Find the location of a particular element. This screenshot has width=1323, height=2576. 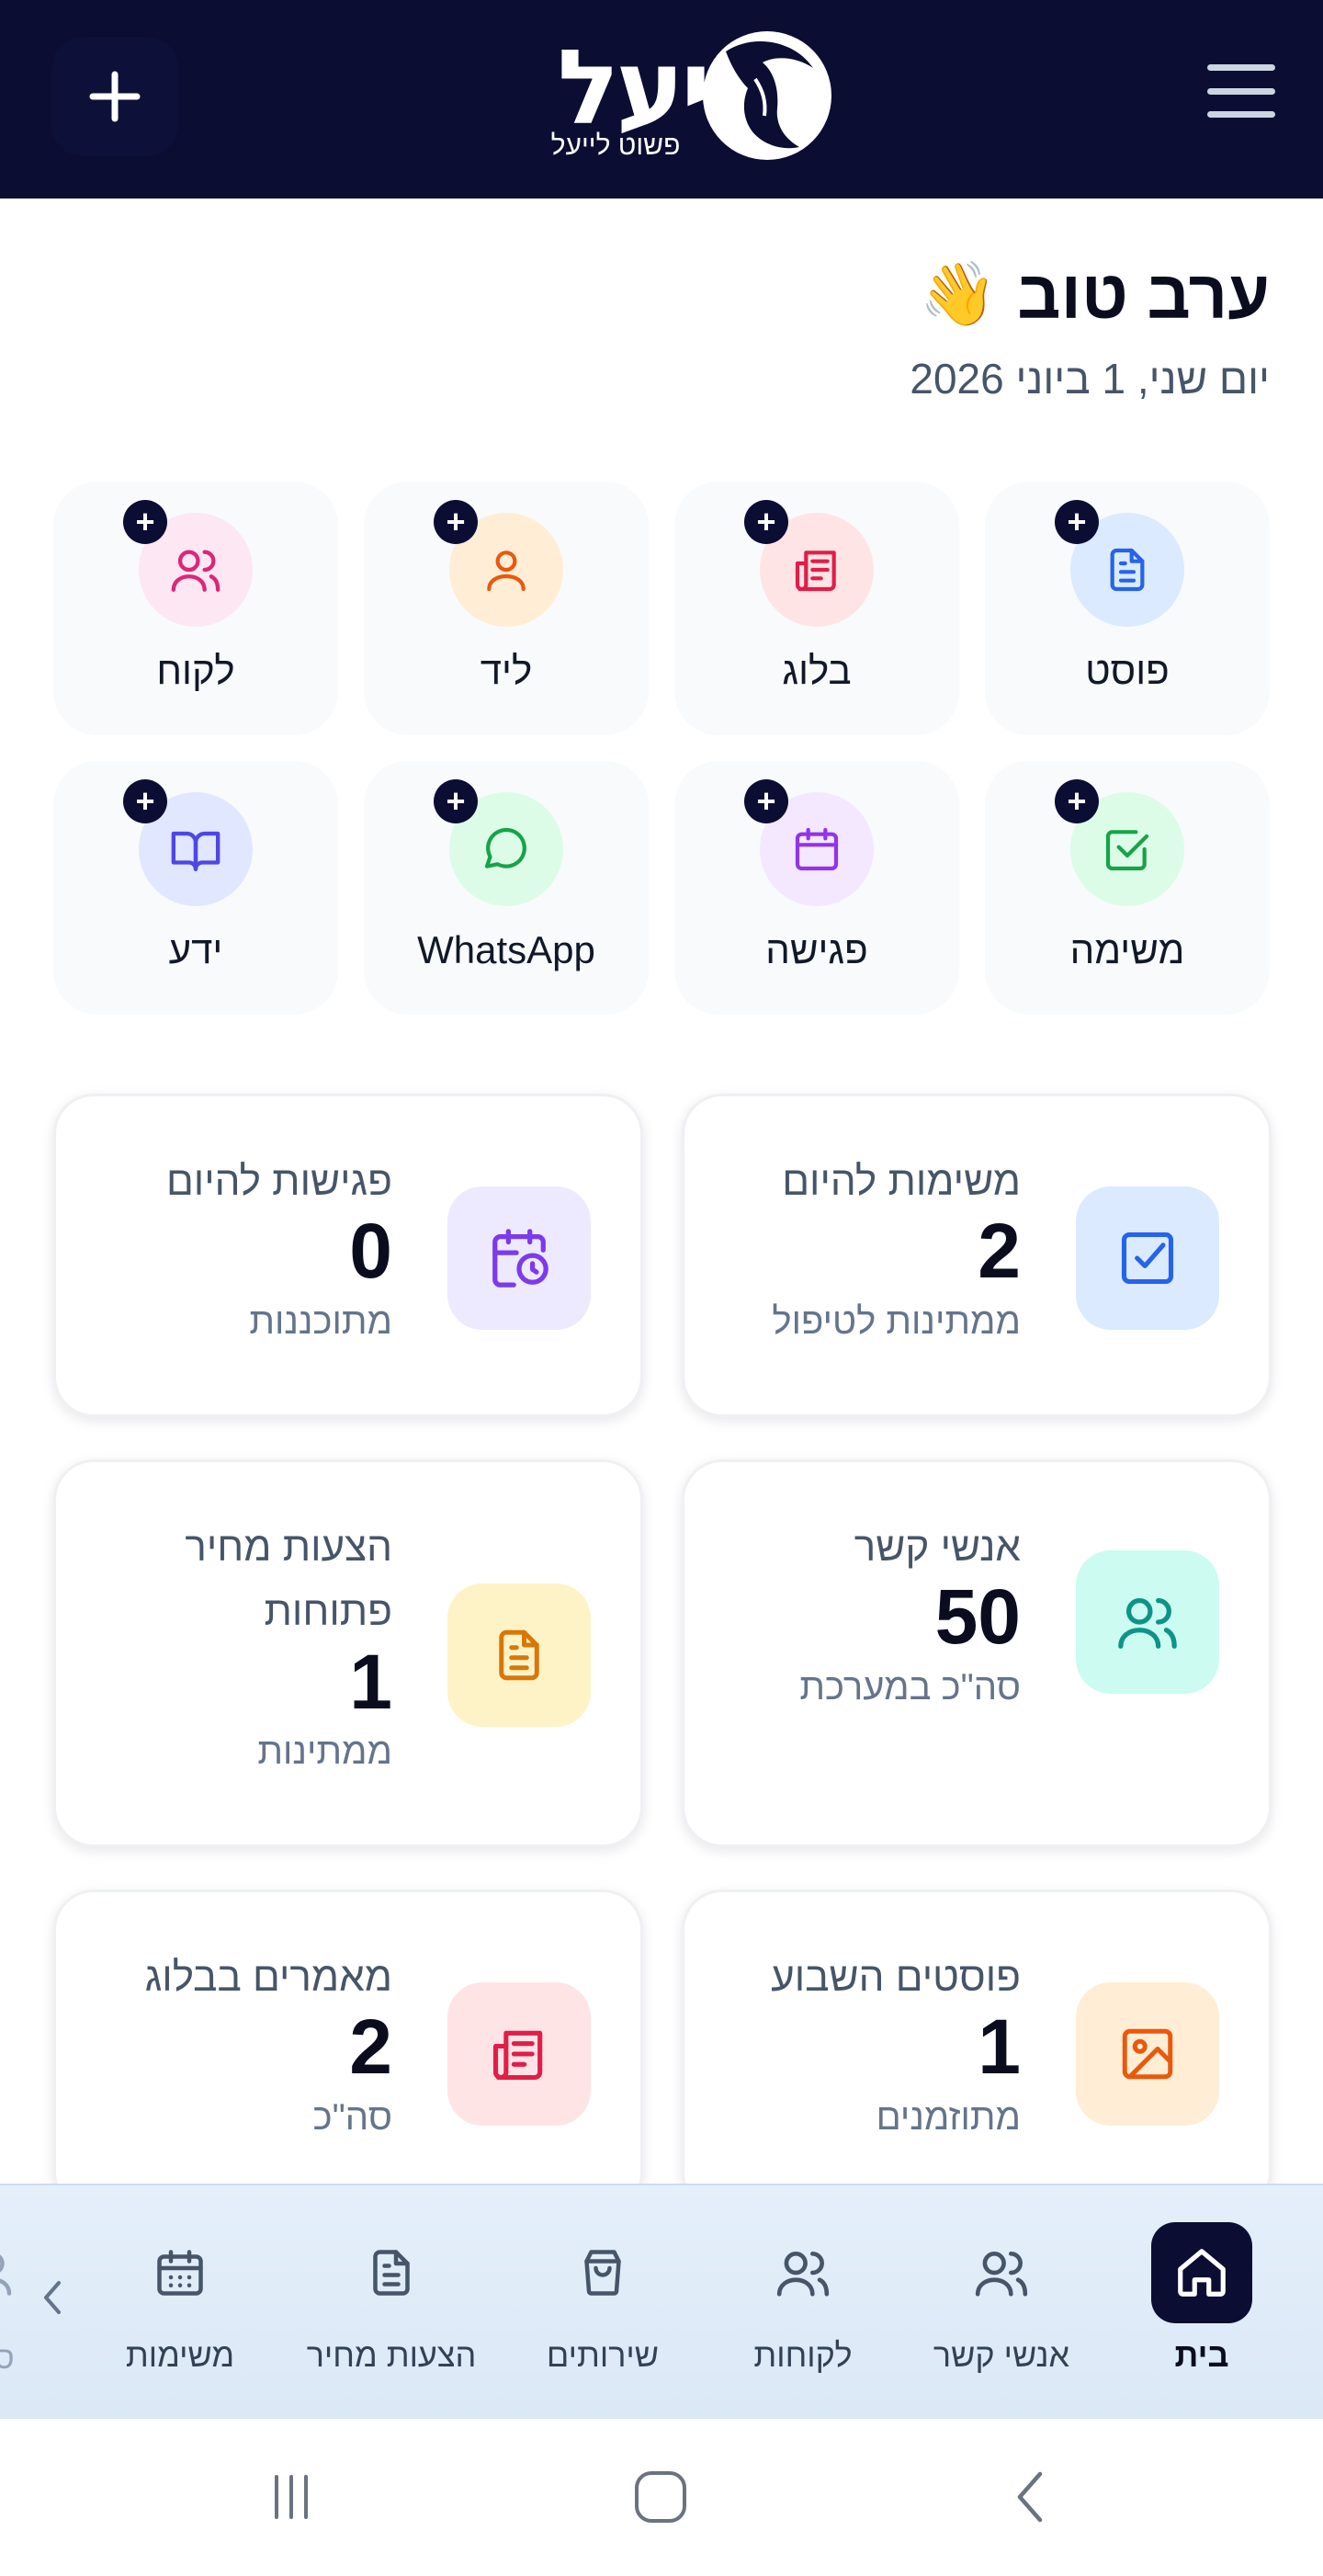

nav-item-contacts: אנשי קשר is located at coordinates (1001, 2309).